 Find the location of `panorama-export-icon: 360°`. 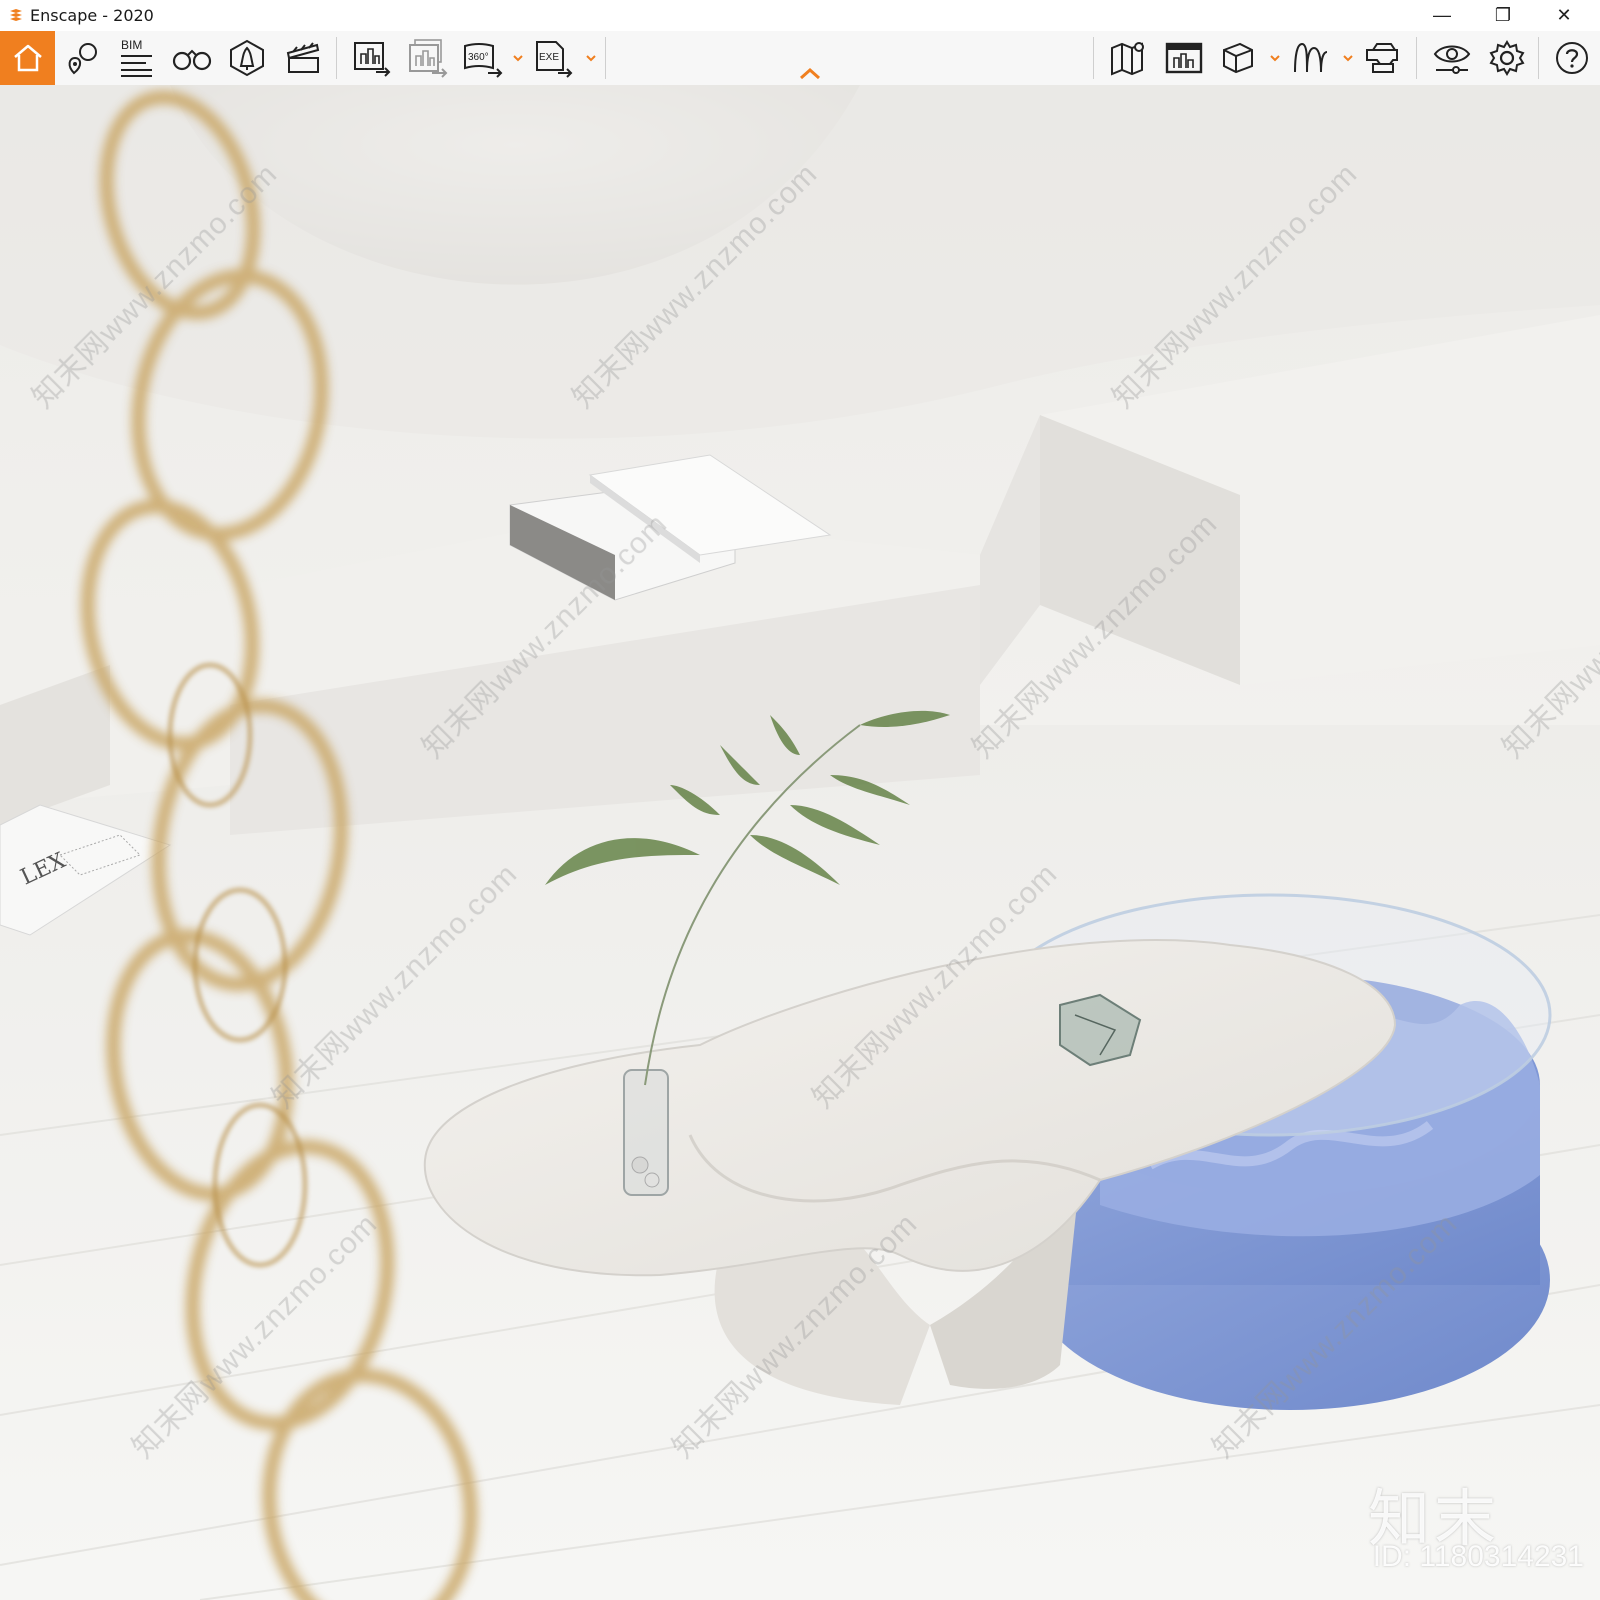

panorama-export-icon: 360° is located at coordinates (483, 60).